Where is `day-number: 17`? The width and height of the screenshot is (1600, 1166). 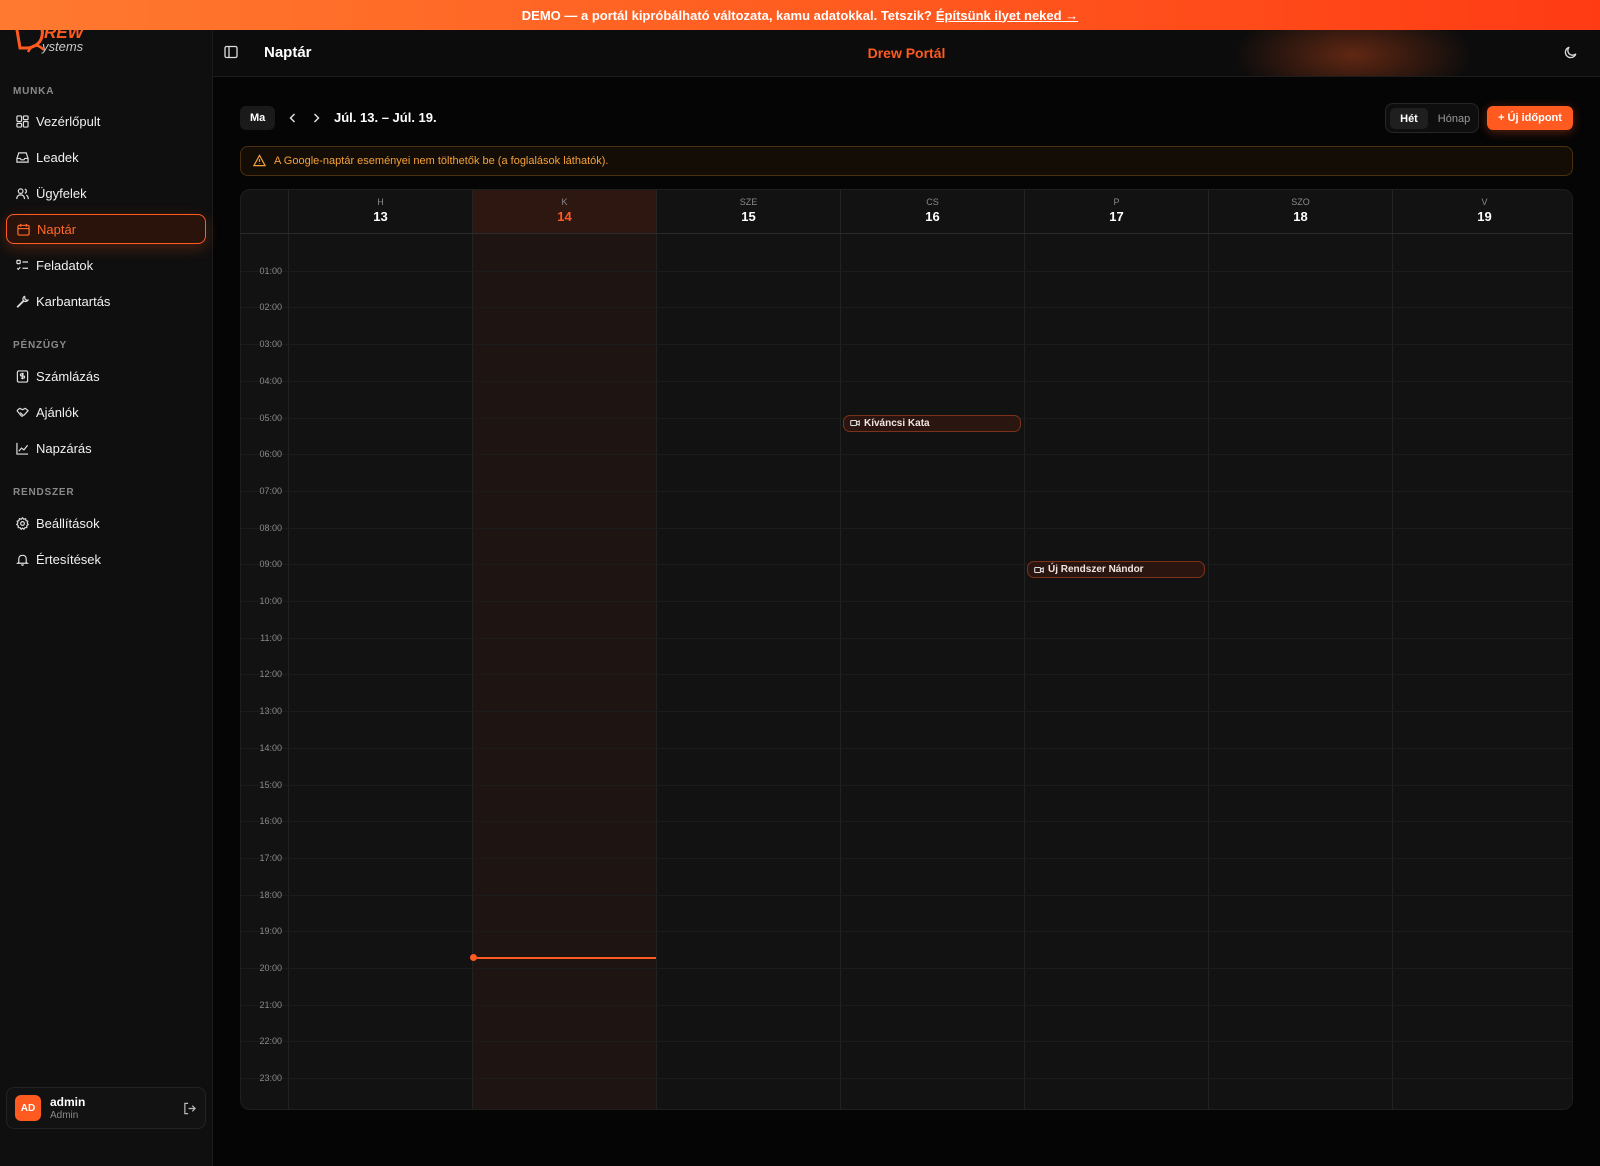 day-number: 17 is located at coordinates (1116, 216).